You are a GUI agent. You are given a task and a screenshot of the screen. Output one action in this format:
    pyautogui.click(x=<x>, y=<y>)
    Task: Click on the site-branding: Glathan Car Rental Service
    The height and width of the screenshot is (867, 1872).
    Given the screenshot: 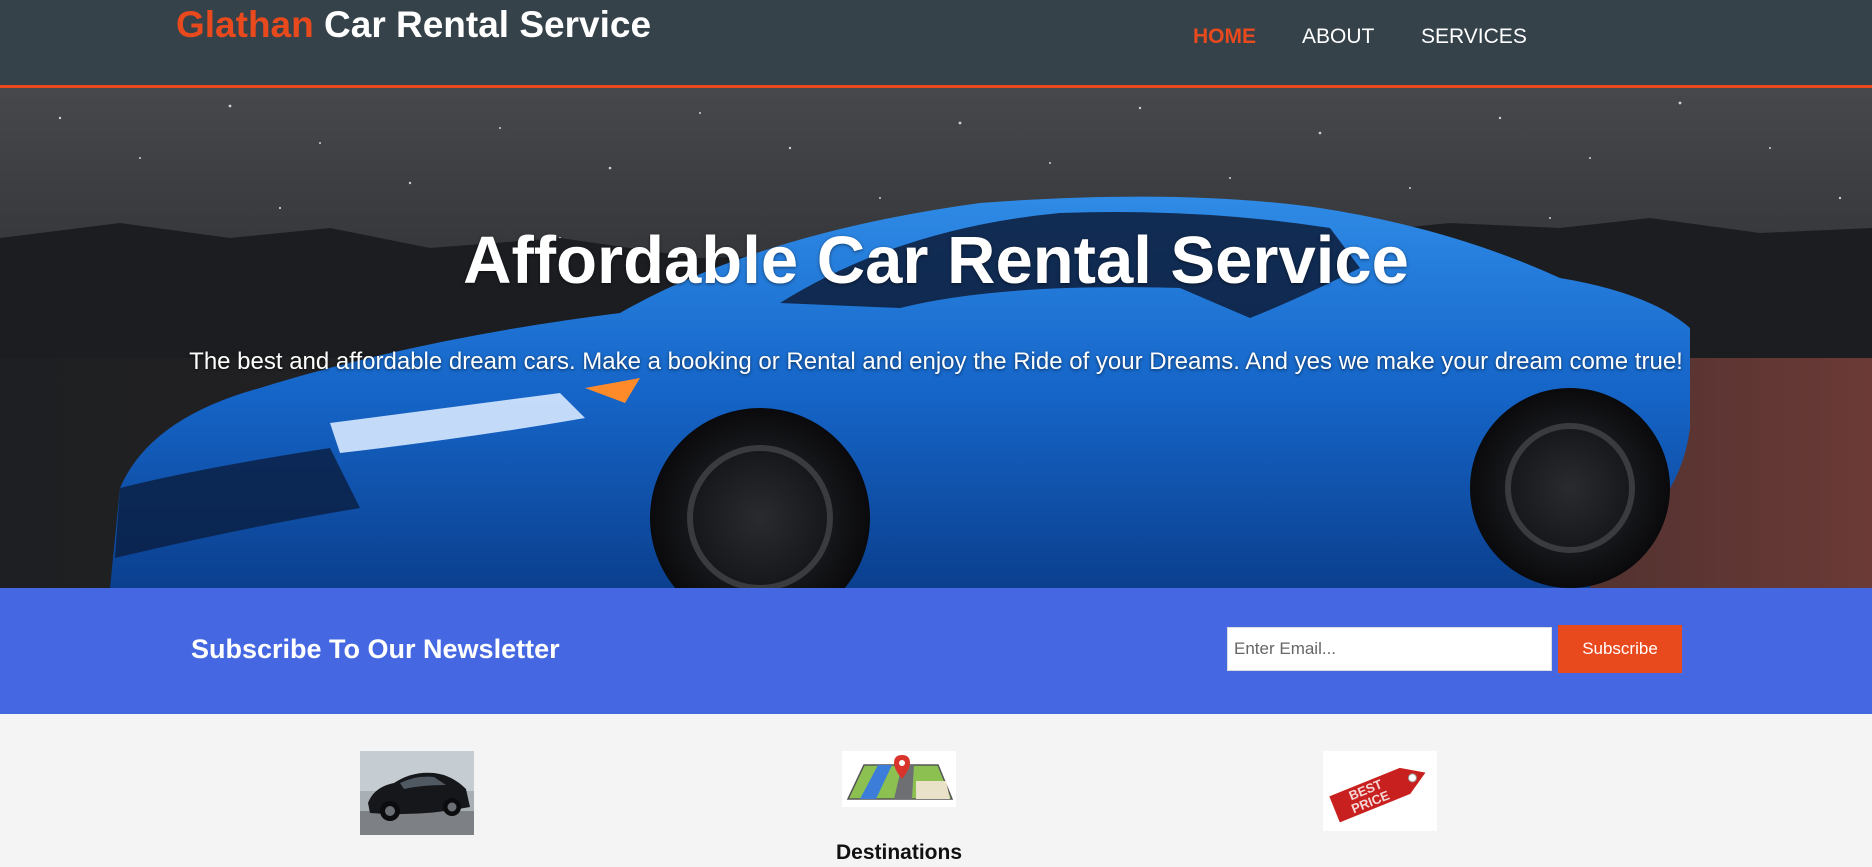 What is the action you would take?
    pyautogui.click(x=413, y=25)
    